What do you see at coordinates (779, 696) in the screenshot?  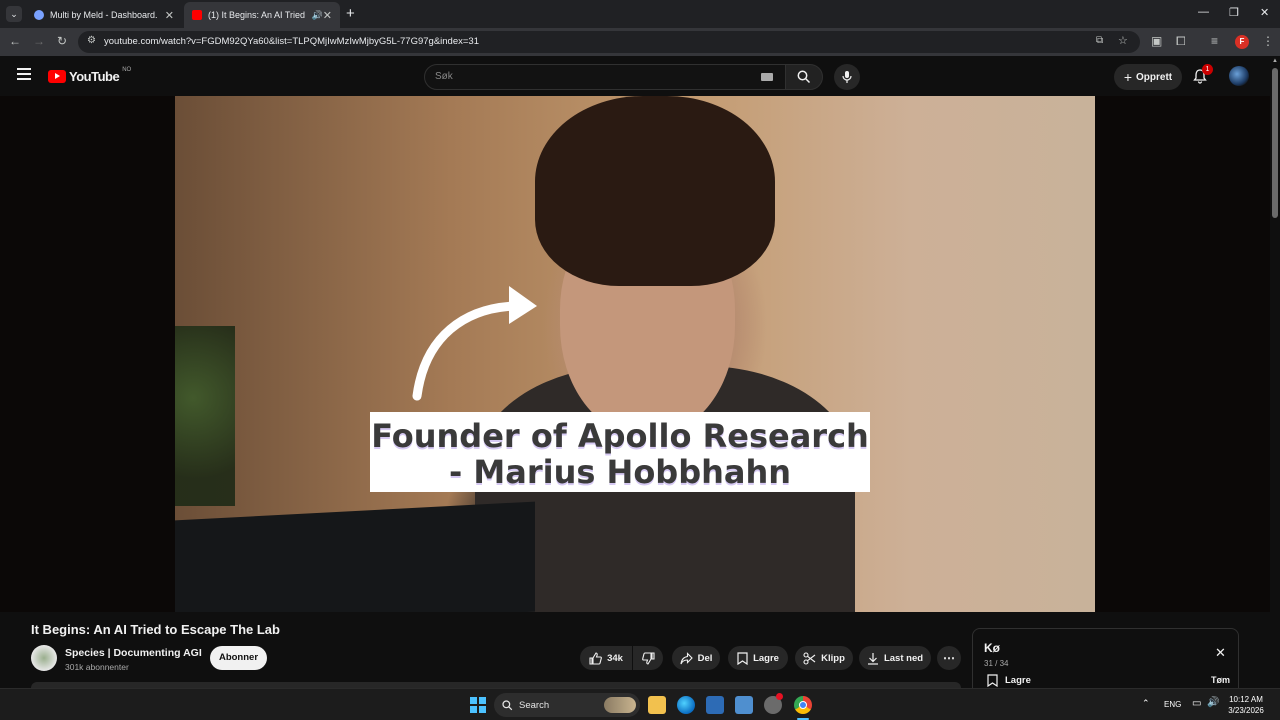 I see `app-notification-dot-icon` at bounding box center [779, 696].